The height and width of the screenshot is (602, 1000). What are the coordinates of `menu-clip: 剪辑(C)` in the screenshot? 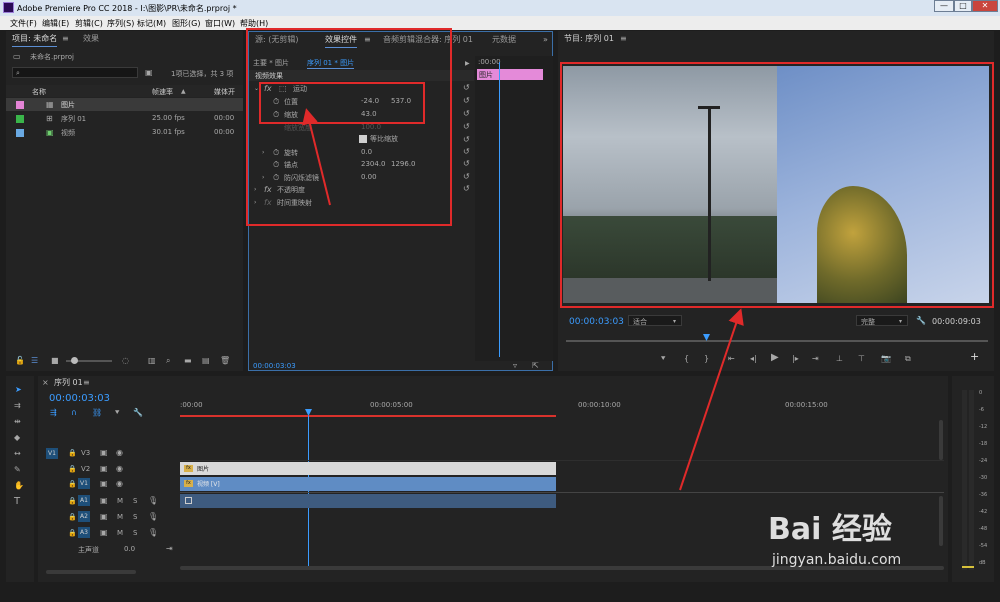 It's located at (89, 23).